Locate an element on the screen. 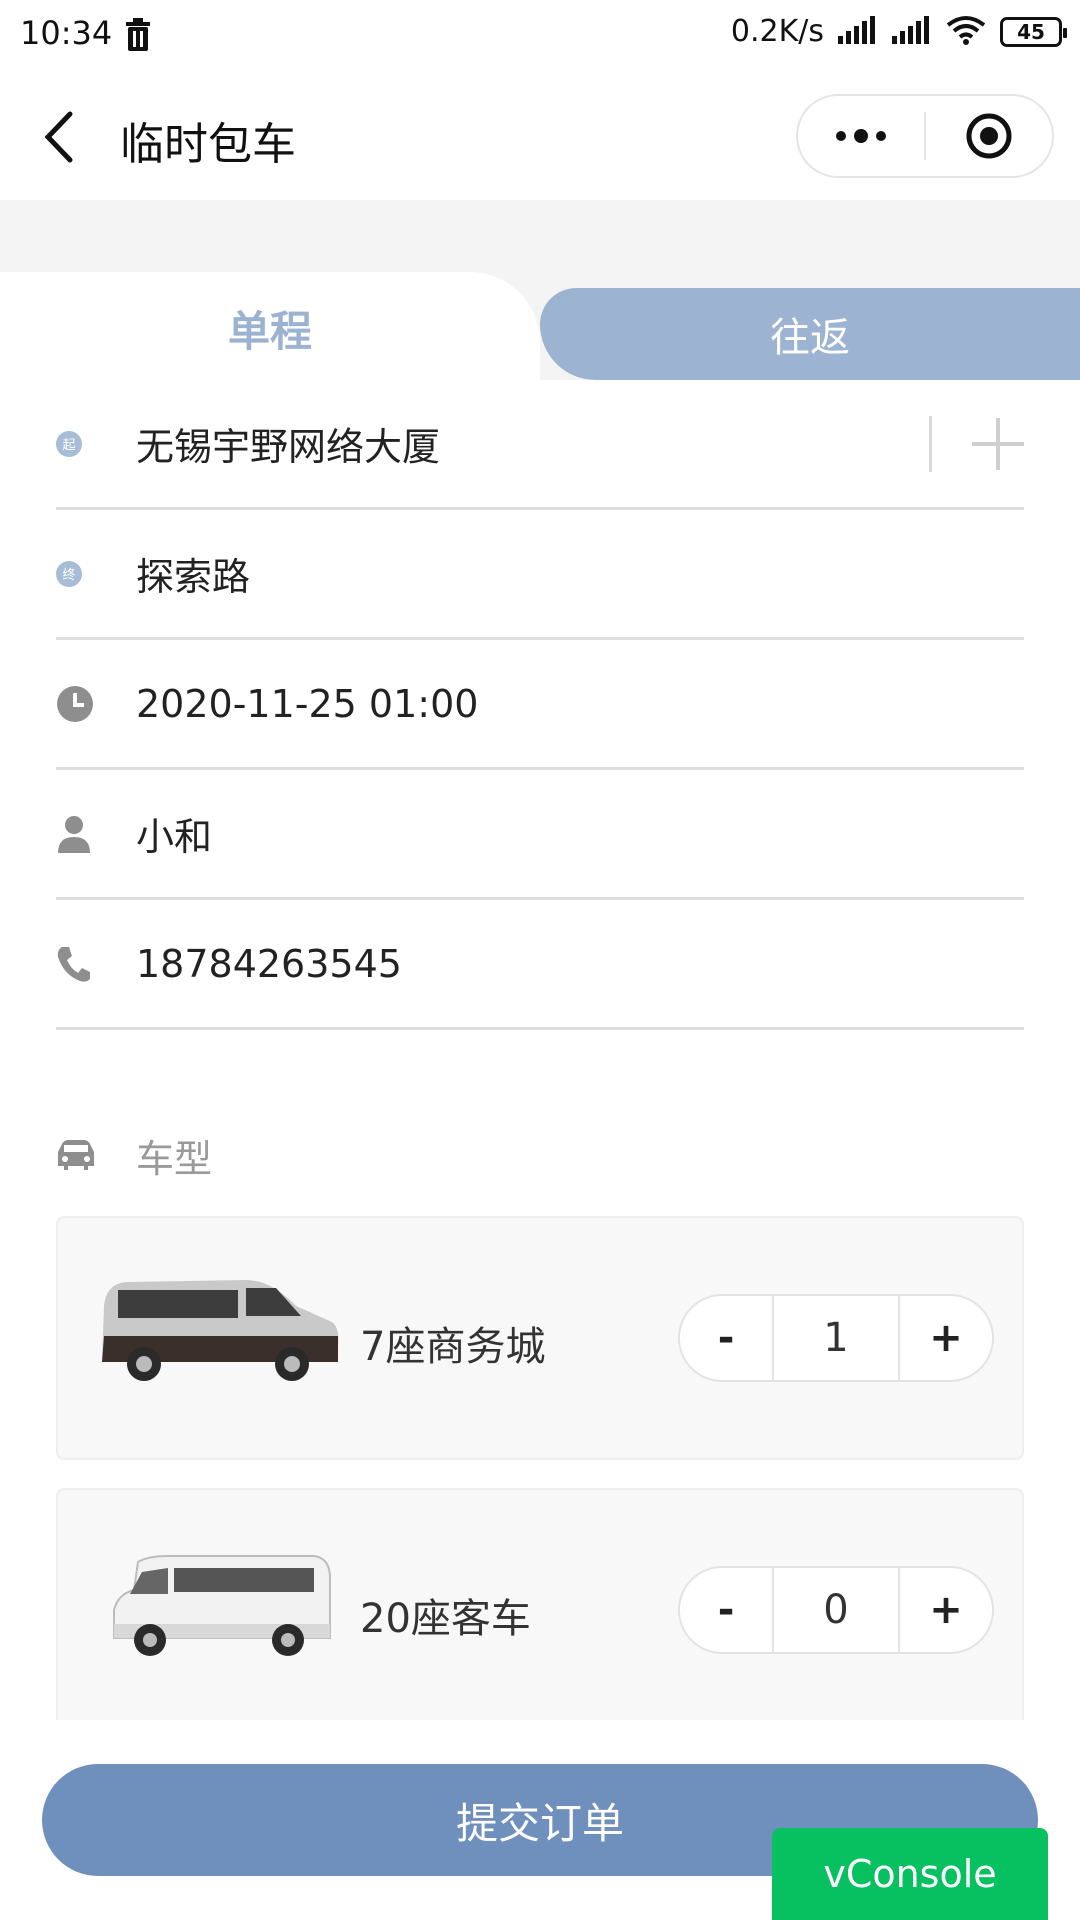 The width and height of the screenshot is (1080, 1920). end-location-row: 终 探索路 is located at coordinates (540, 575).